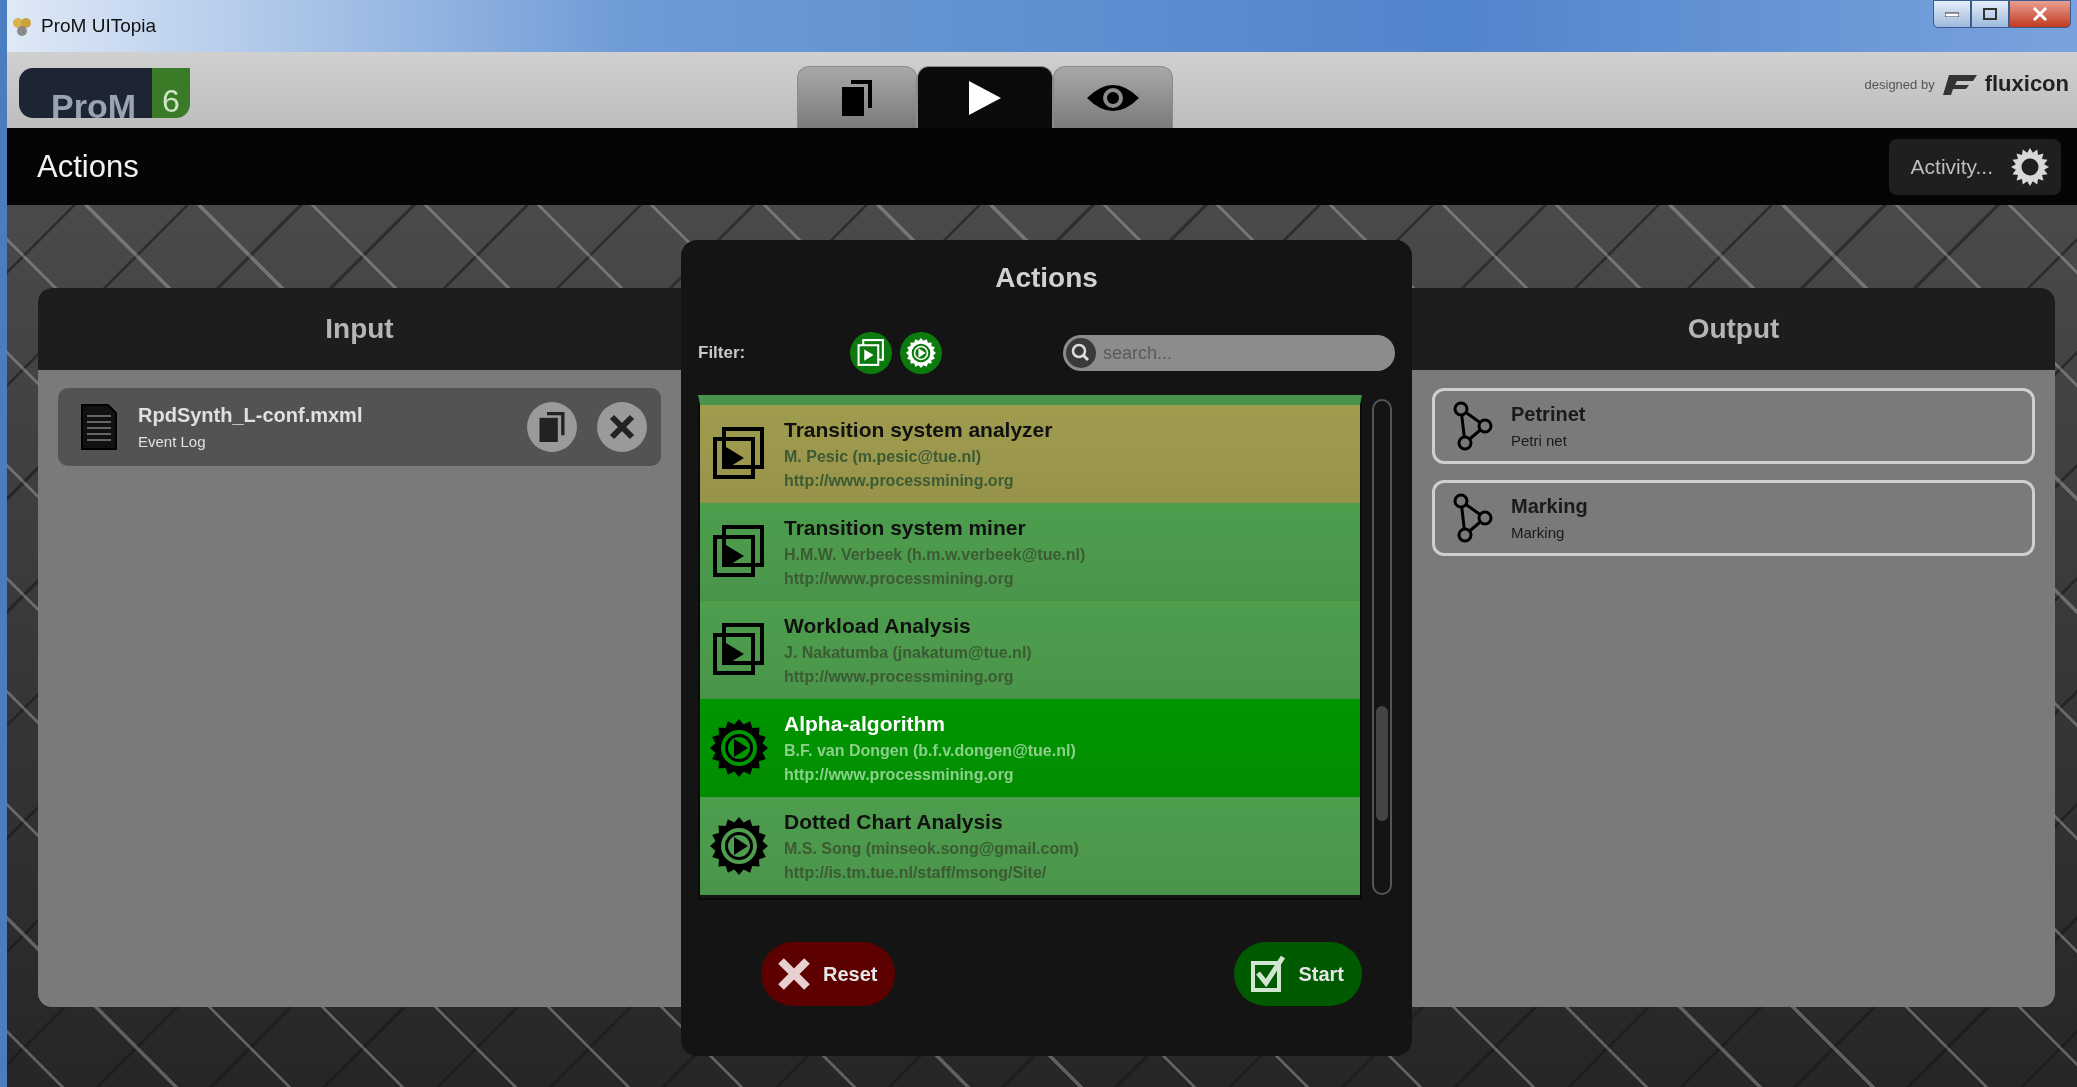  Describe the element at coordinates (1538, 532) in the screenshot. I see `item-type: Marking` at that location.